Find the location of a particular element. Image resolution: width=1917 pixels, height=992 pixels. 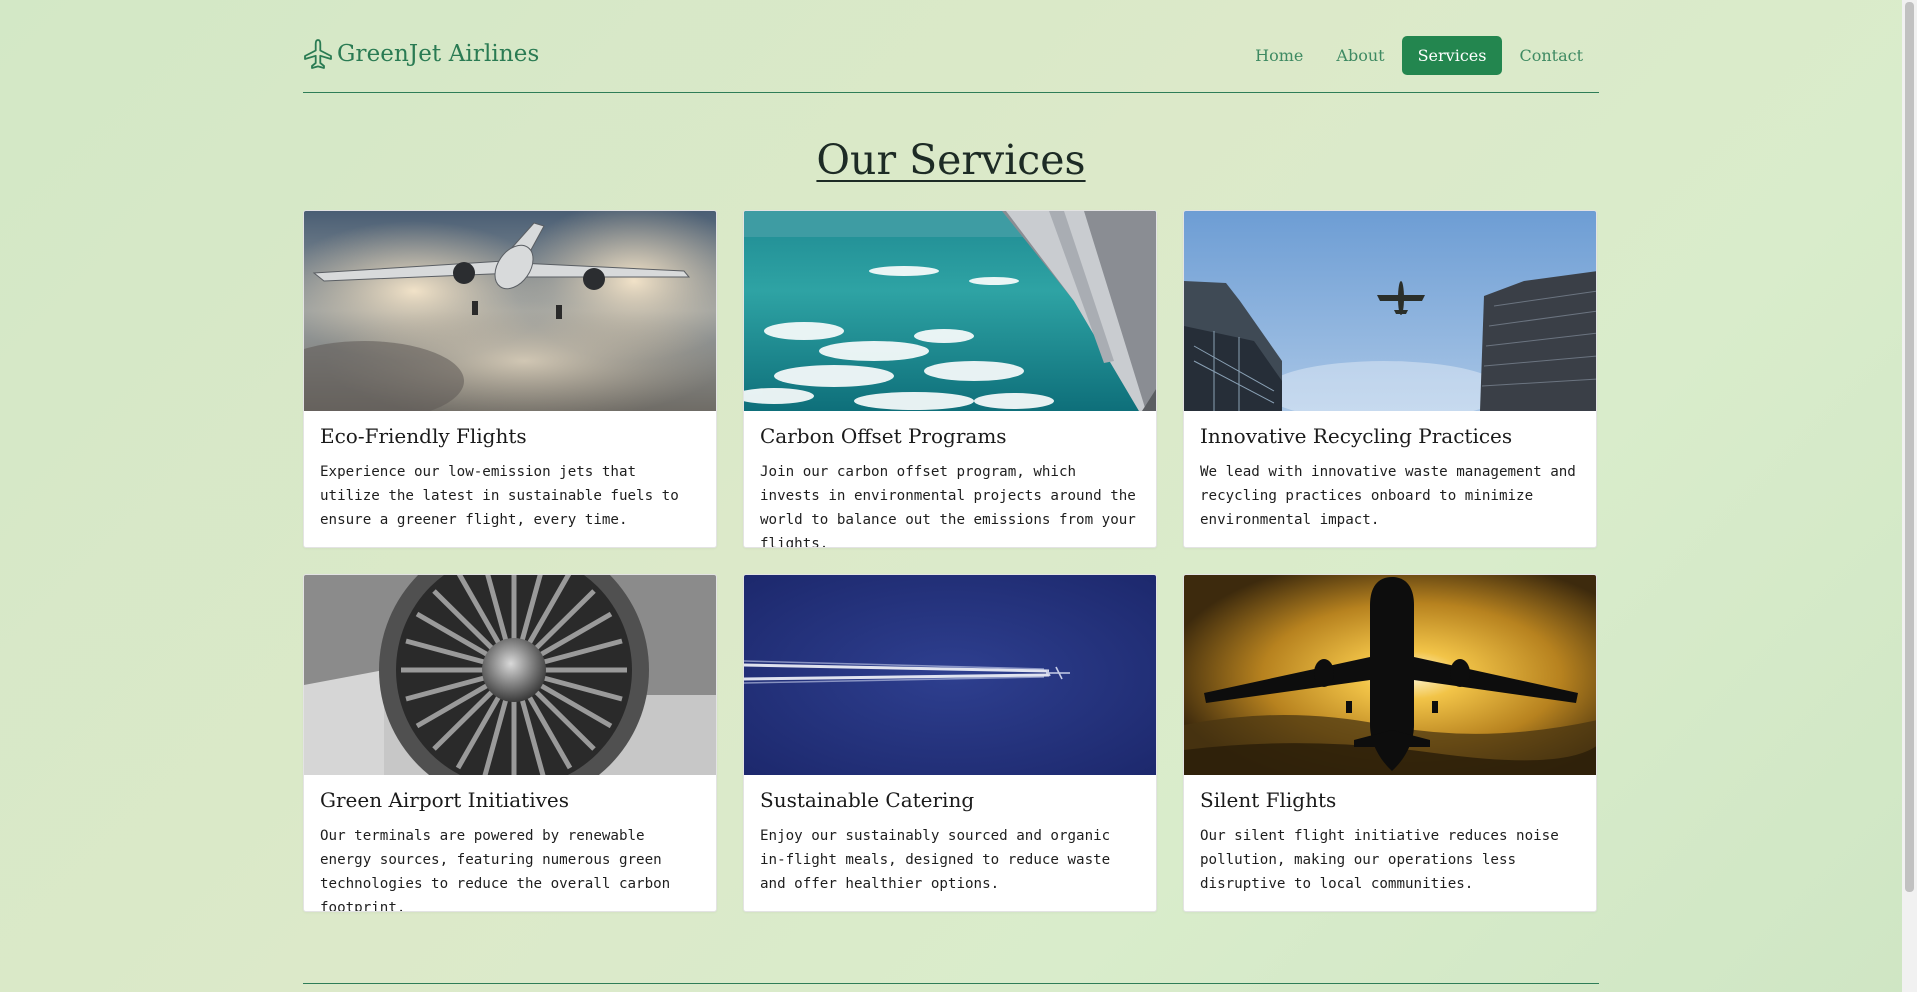

service-title: Innovative Recycling Practices is located at coordinates (1356, 436).